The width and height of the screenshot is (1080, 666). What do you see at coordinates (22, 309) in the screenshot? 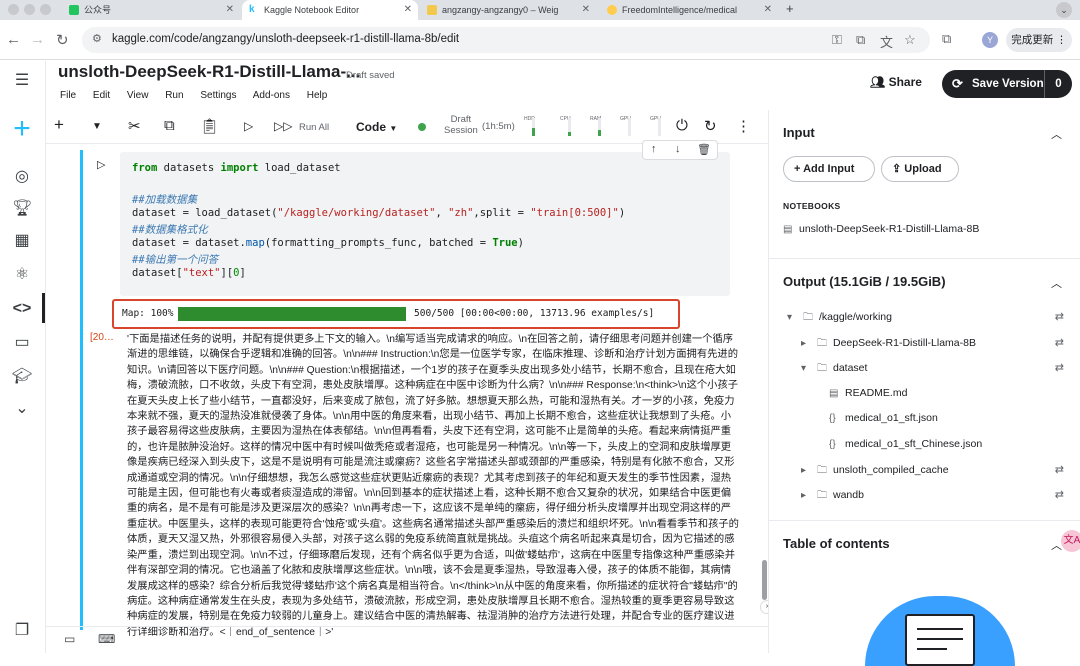
I see `code-icon: <>` at bounding box center [22, 309].